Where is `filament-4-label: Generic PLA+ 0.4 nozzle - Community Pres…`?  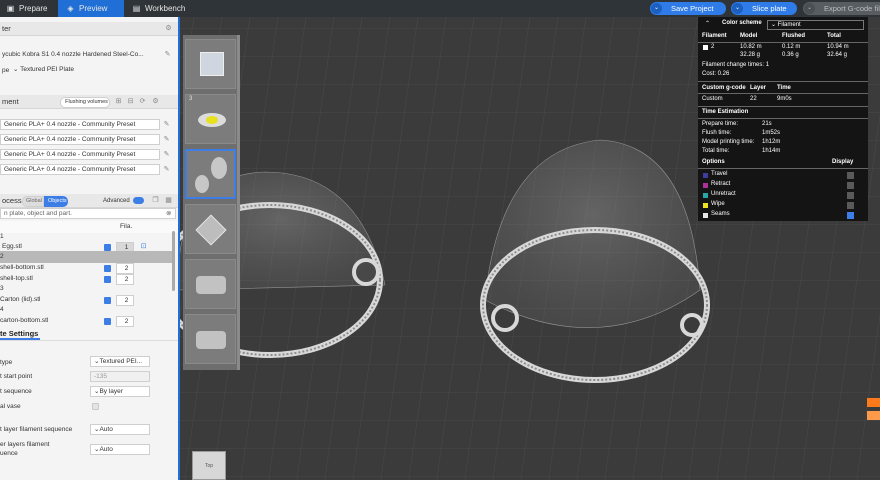
filament-4-label: Generic PLA+ 0.4 nozzle - Community Pres… is located at coordinates (70, 169).